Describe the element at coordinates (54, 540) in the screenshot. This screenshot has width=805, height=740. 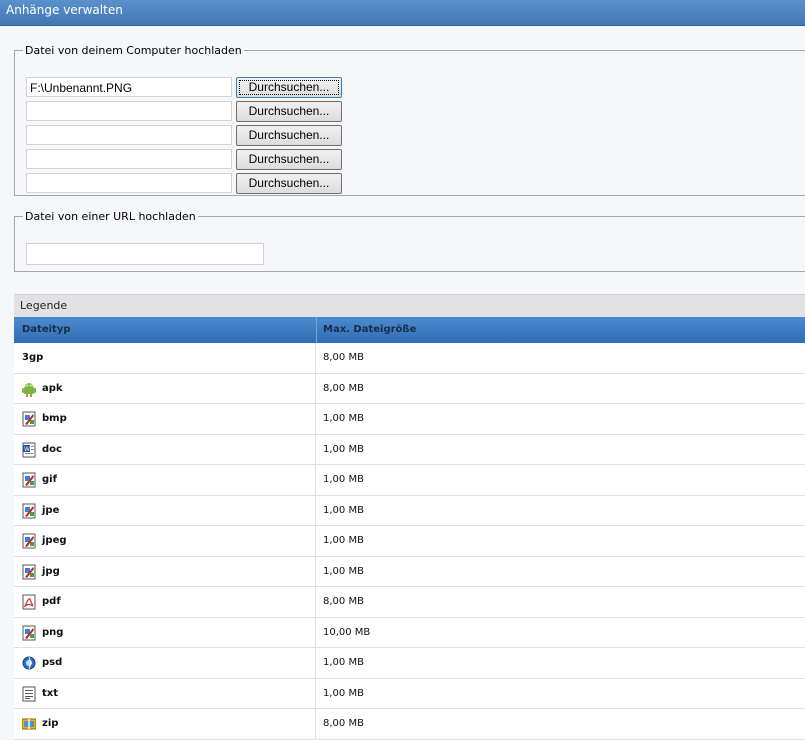
I see `file-type-label: jpeg` at that location.